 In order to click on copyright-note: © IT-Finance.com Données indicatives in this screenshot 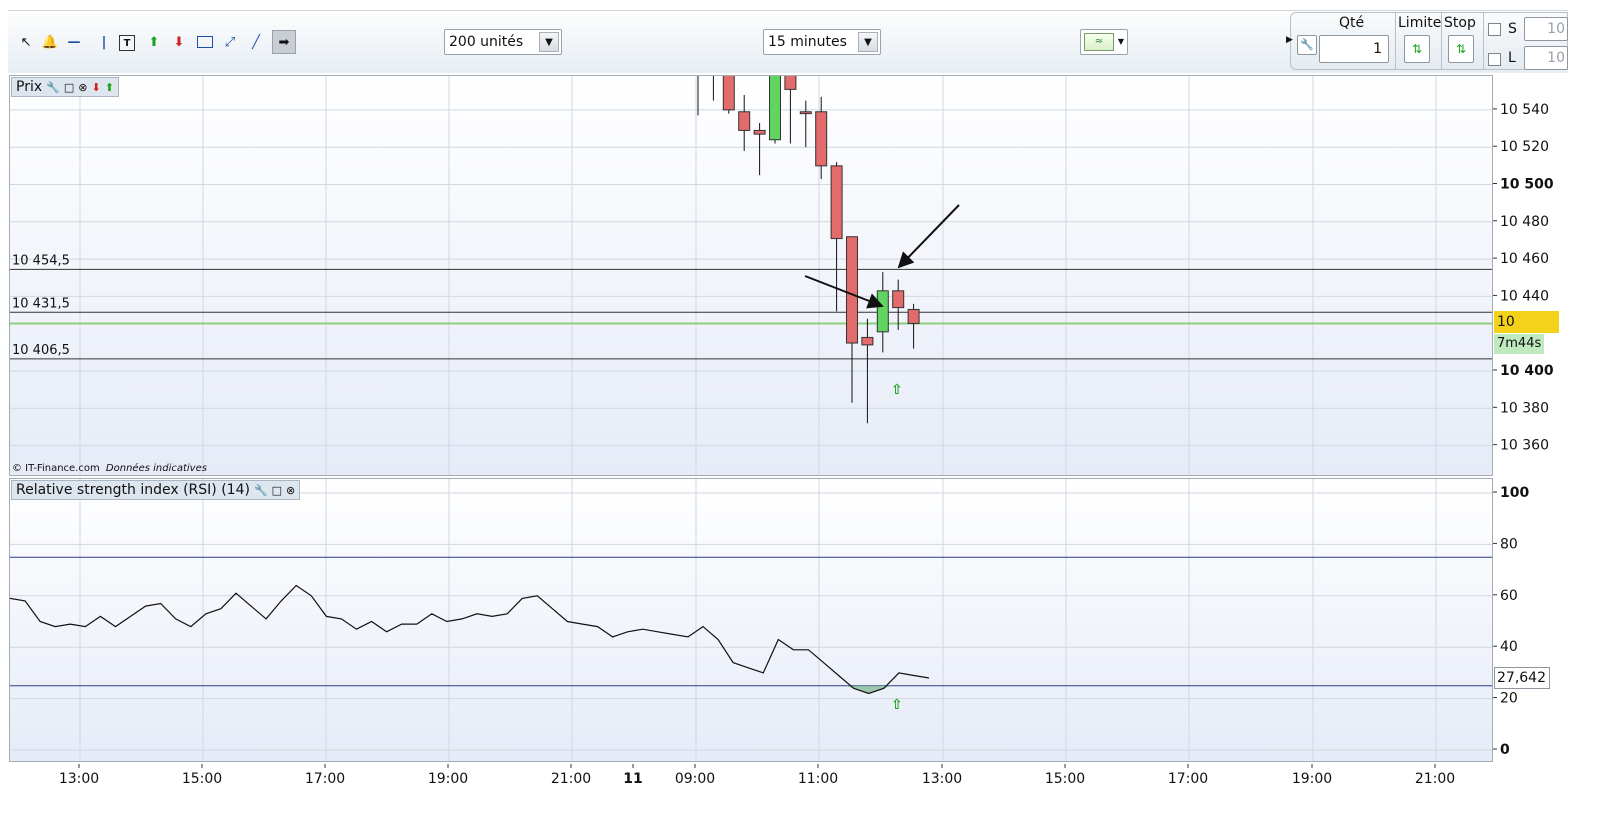, I will do `click(109, 468)`.